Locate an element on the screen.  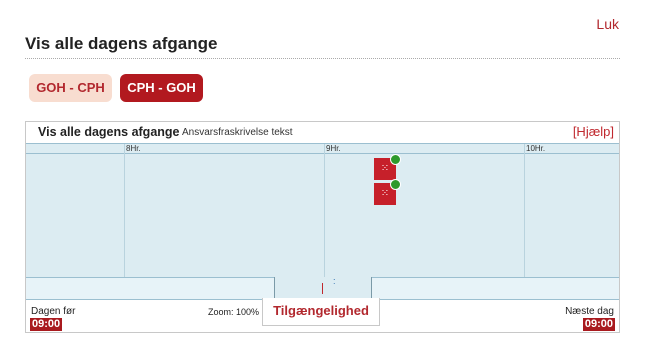
departure-markers-icon: : is located at coordinates (334, 281).